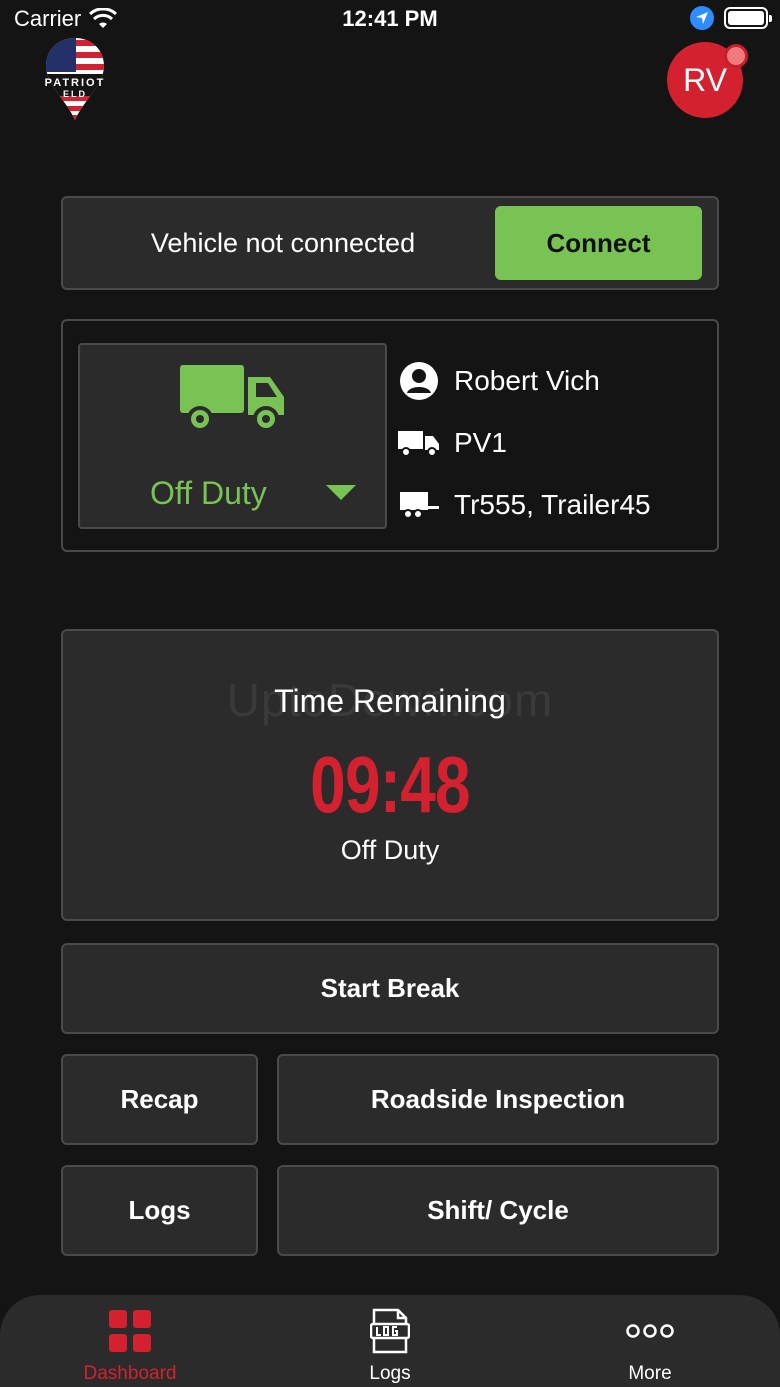 The height and width of the screenshot is (1387, 780). What do you see at coordinates (748, 18) in the screenshot?
I see `battery-icon` at bounding box center [748, 18].